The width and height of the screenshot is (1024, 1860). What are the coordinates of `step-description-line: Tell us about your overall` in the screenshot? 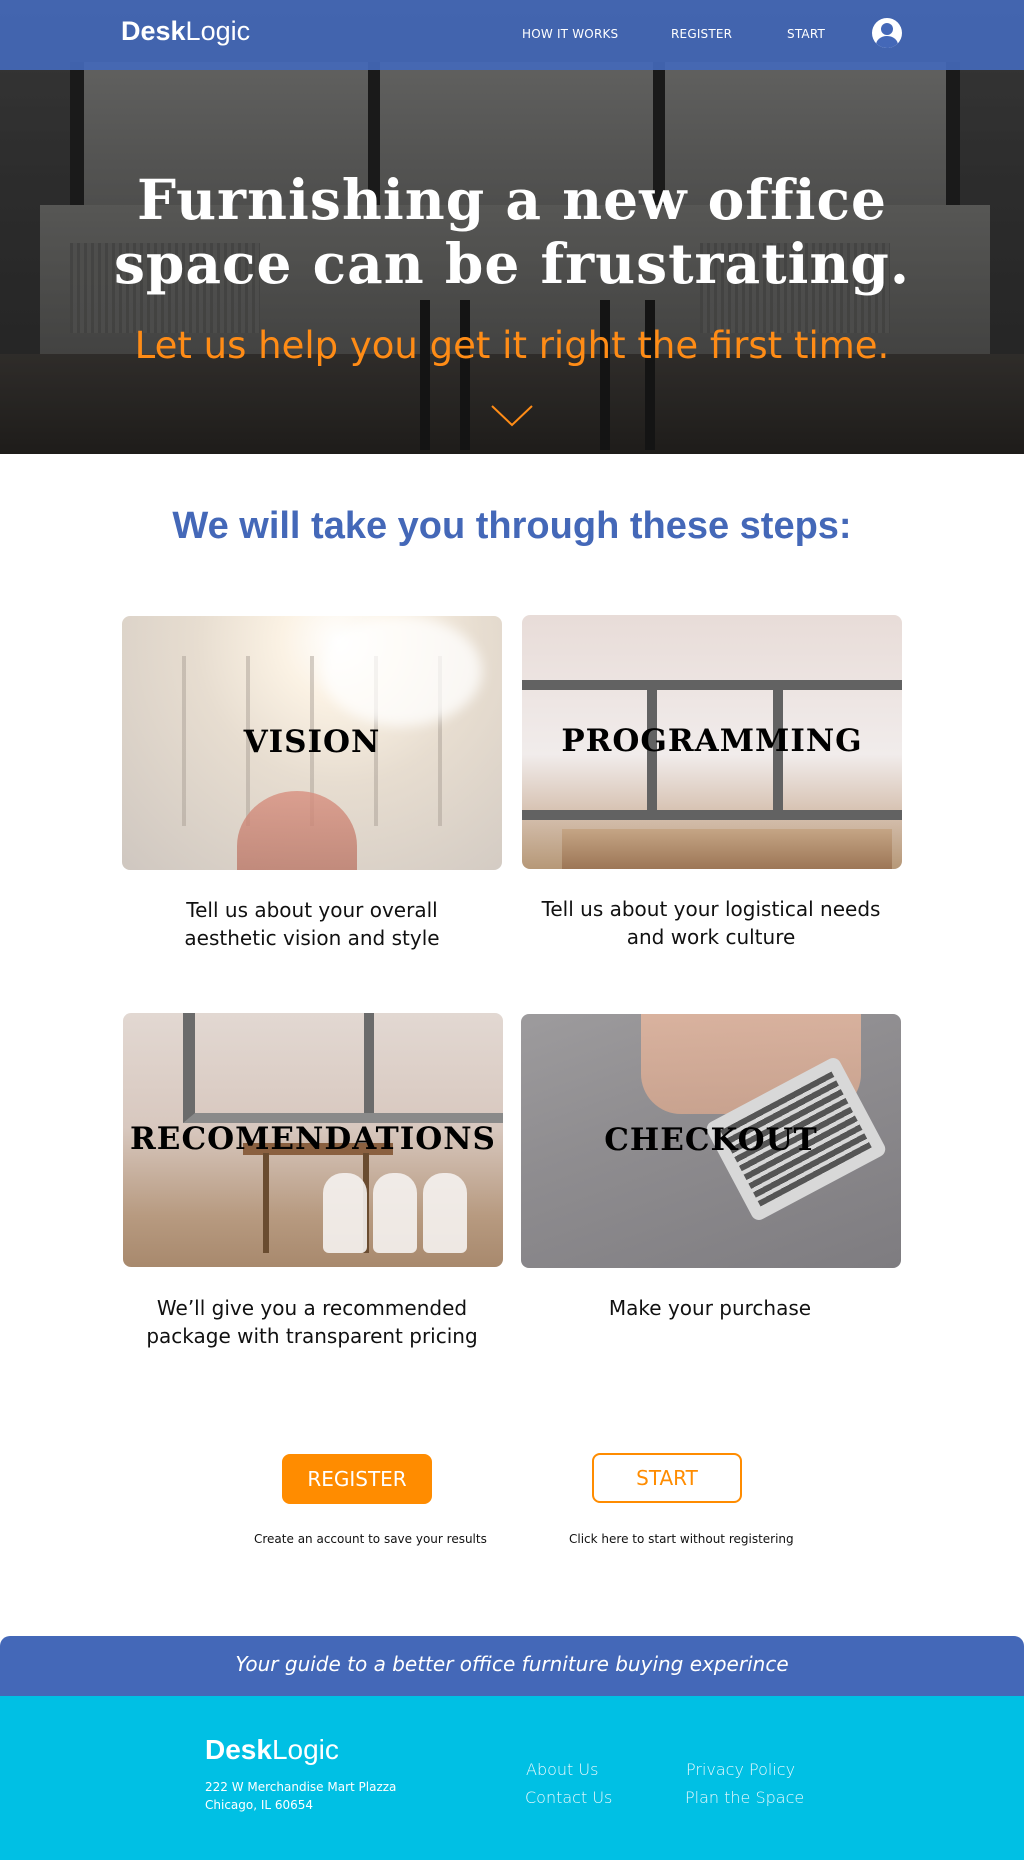 It's located at (312, 910).